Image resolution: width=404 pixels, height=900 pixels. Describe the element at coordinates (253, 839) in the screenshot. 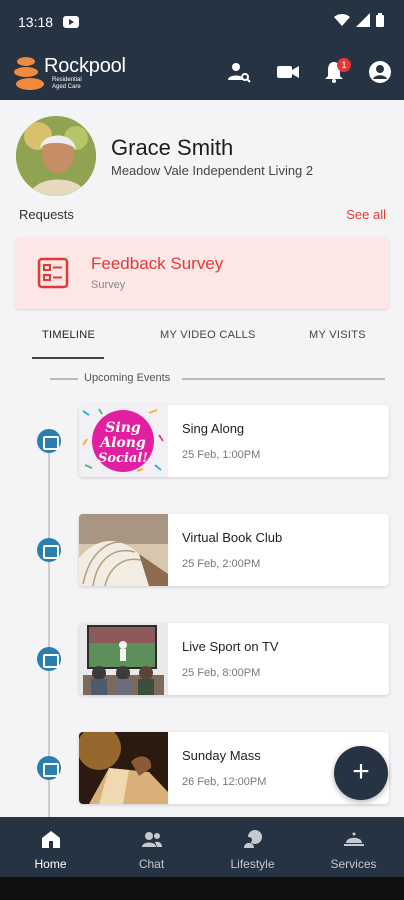

I see `lifestyle-icon` at that location.